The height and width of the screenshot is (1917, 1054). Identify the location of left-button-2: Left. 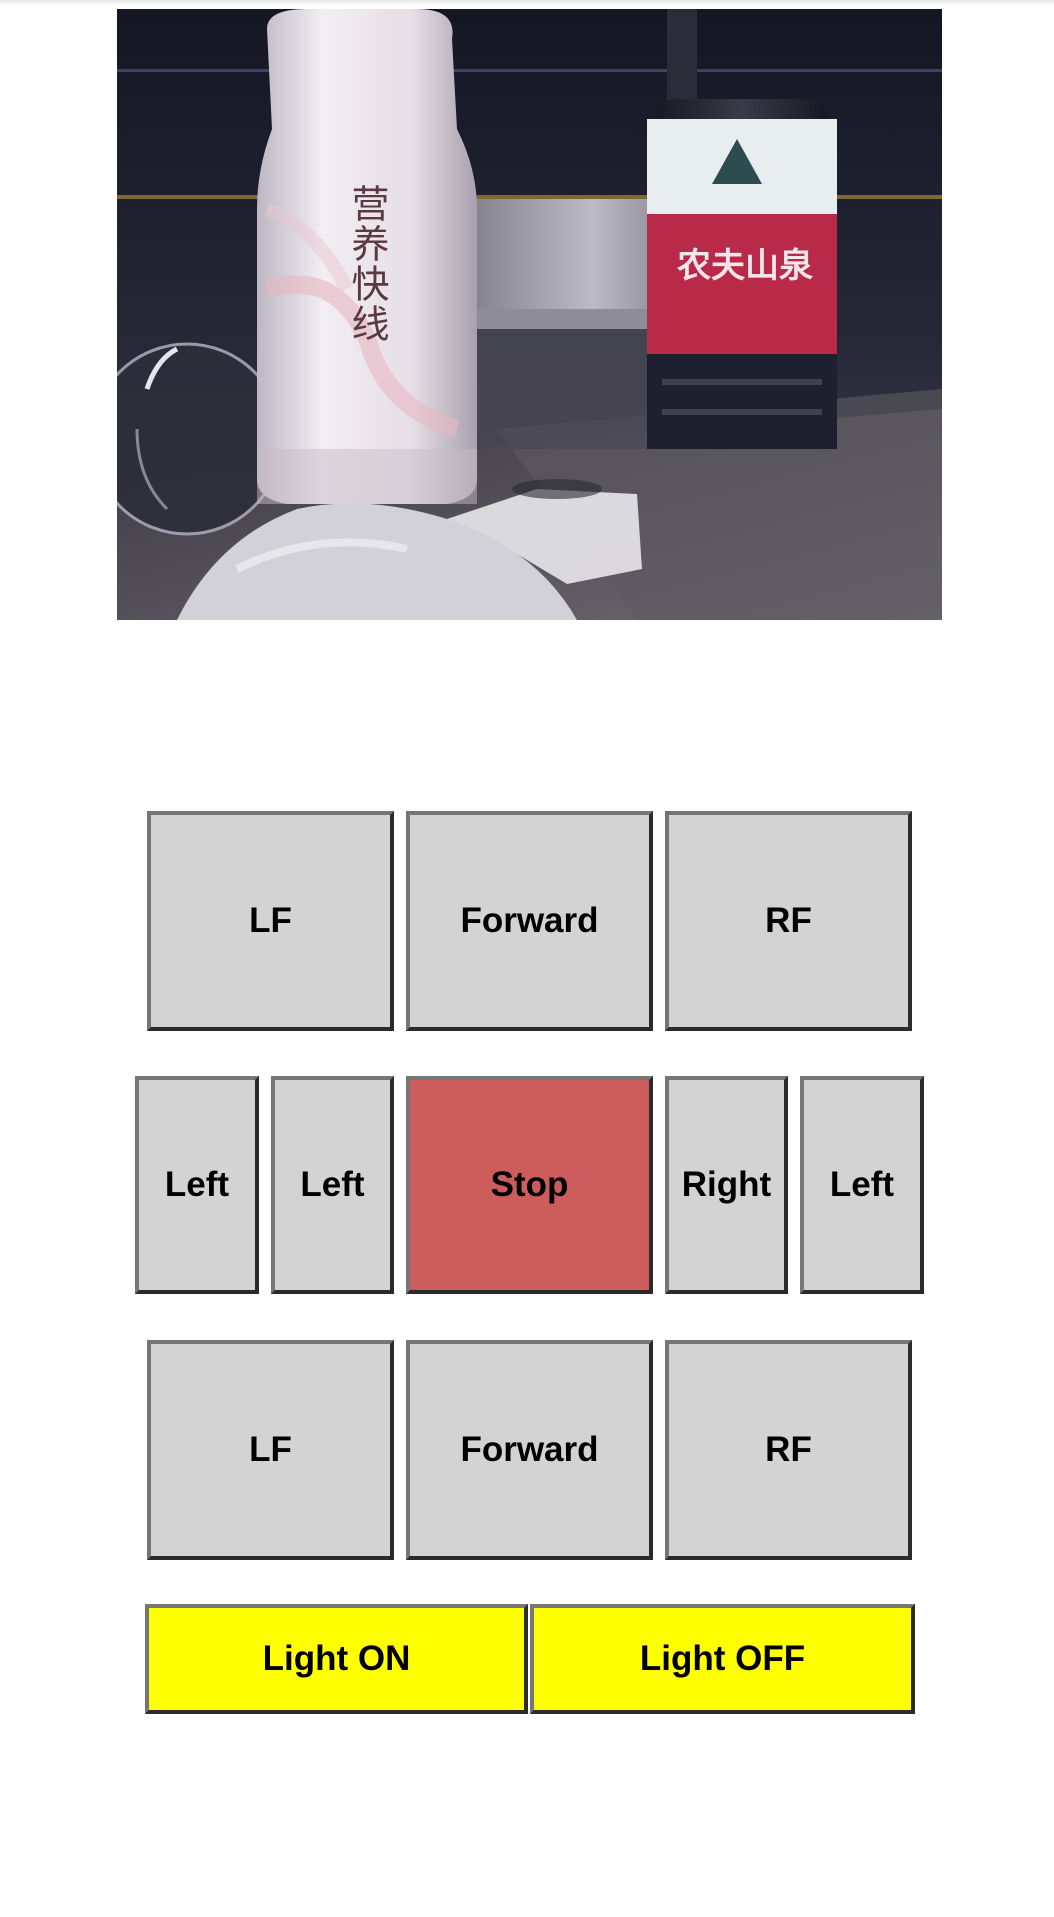
(332, 1185).